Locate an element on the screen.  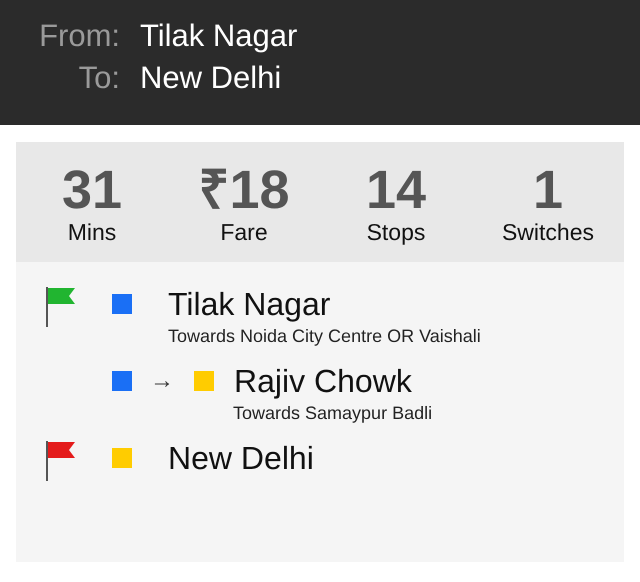
station-name: New Delhi is located at coordinates (241, 458).